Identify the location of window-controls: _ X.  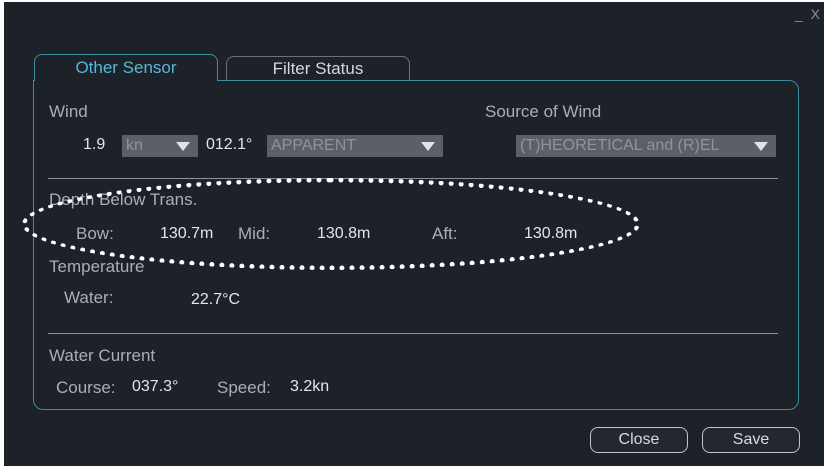
(808, 14).